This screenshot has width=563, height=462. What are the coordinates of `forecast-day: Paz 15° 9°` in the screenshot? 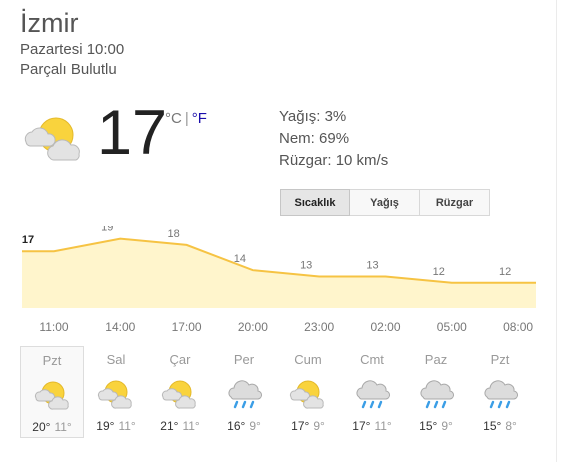 It's located at (436, 392).